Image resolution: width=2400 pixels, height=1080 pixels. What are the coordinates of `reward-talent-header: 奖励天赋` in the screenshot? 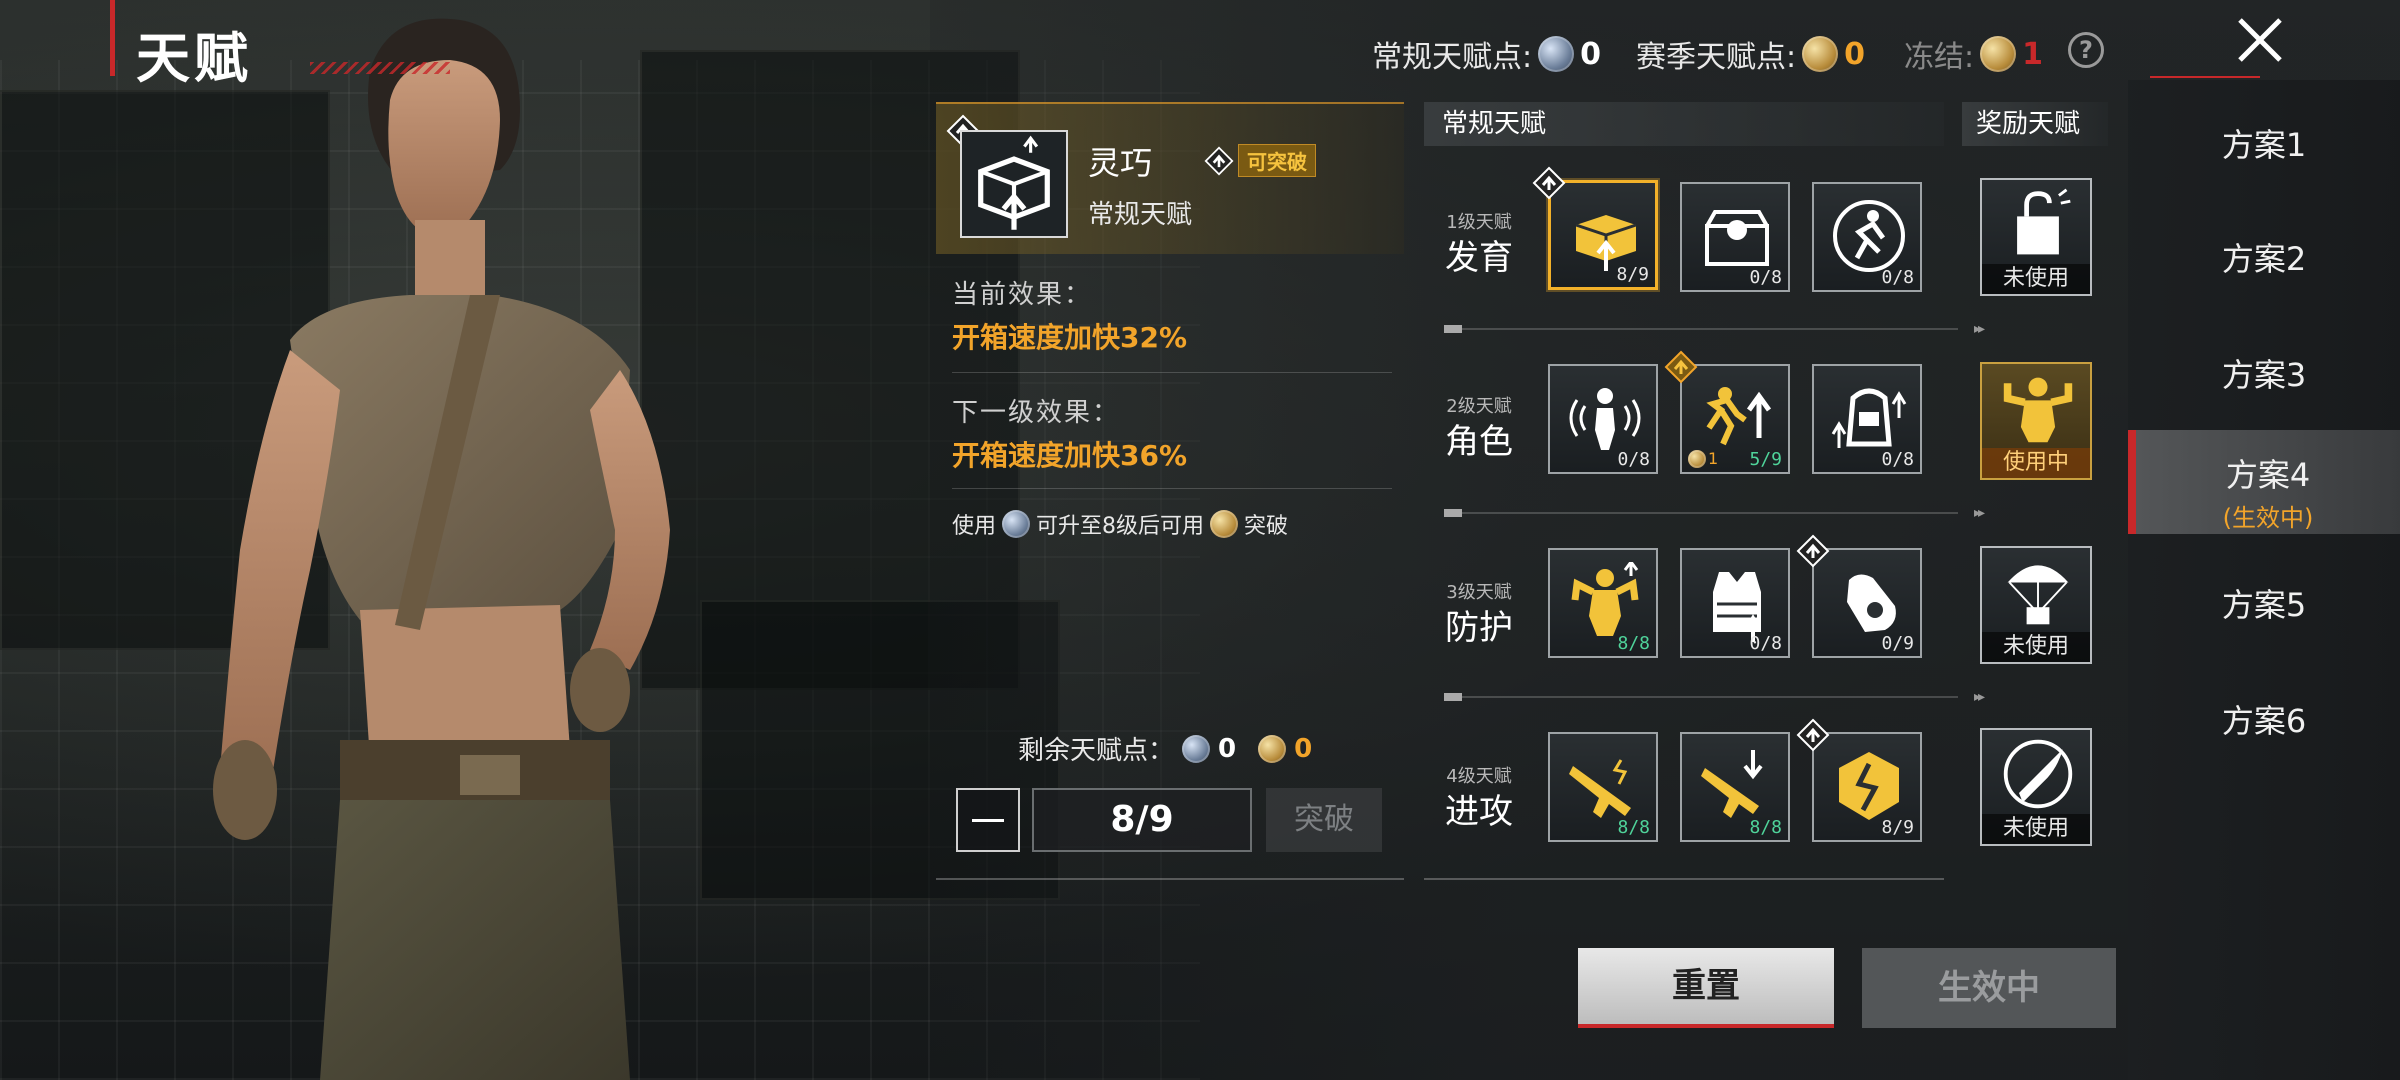 It's located at (2035, 124).